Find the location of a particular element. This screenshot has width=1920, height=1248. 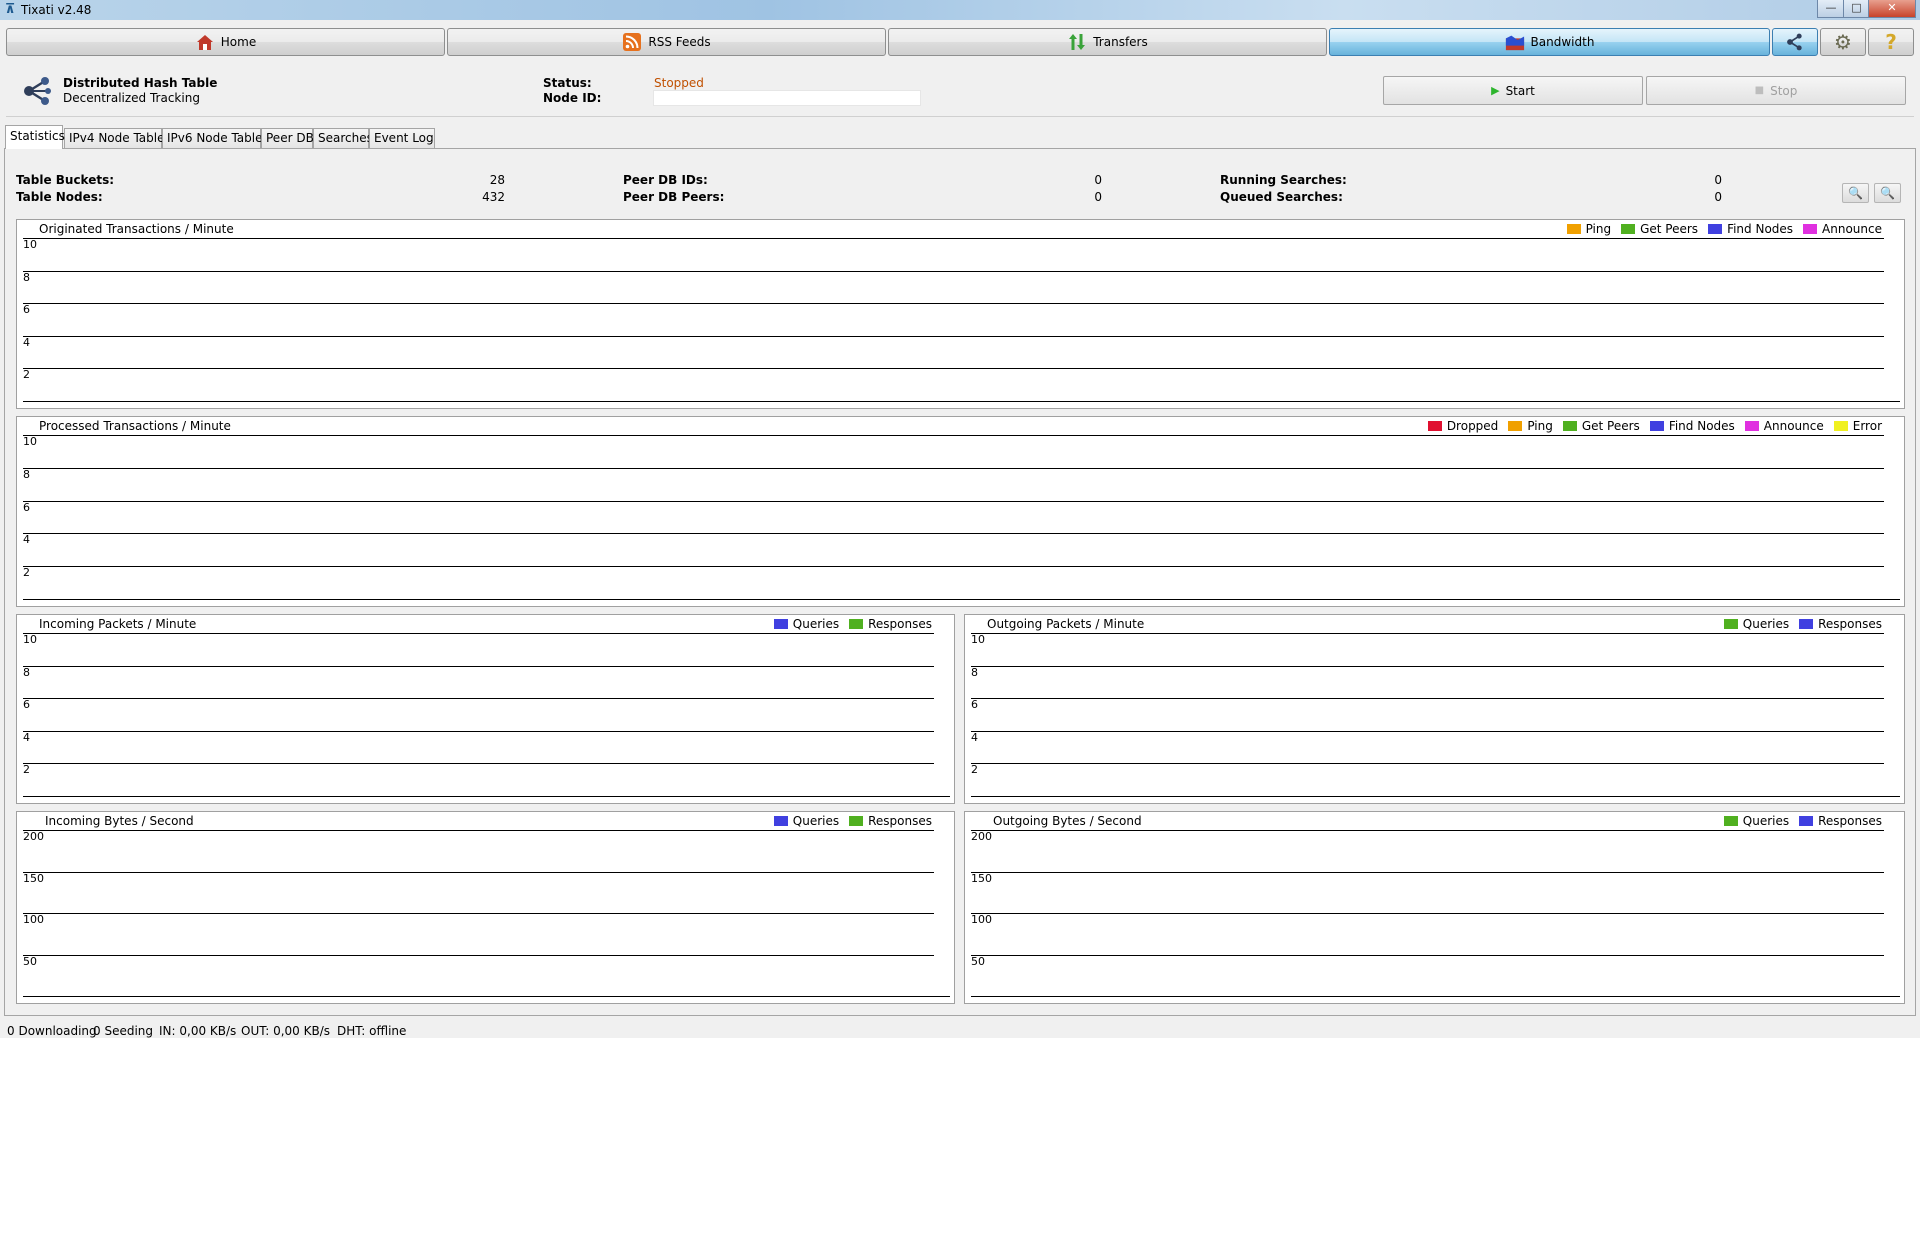

table-buckets-value: 28 is located at coordinates (497, 180).